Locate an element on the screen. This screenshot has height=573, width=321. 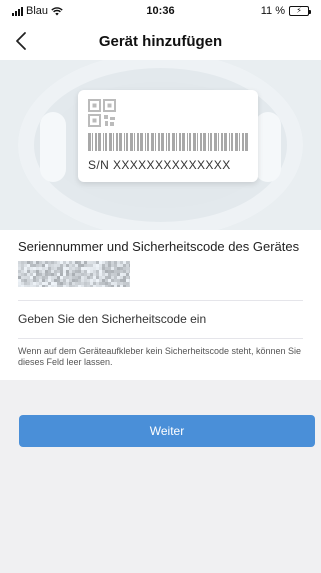
battery-percentage: 11 % is located at coordinates (272, 11).